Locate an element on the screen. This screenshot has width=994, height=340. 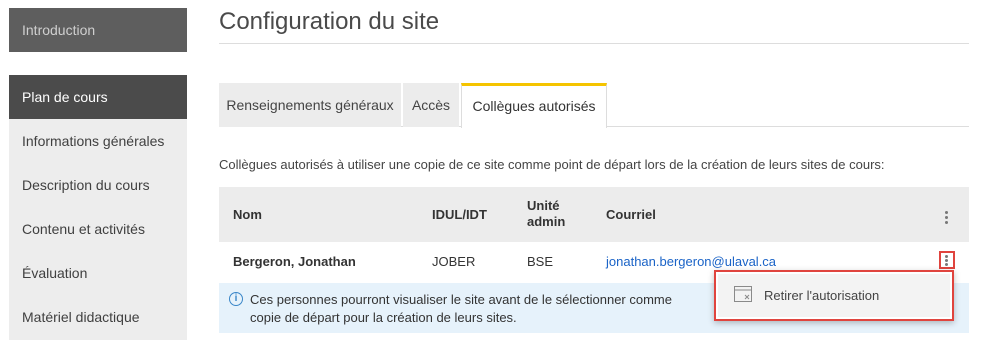
title-divider is located at coordinates (594, 43).